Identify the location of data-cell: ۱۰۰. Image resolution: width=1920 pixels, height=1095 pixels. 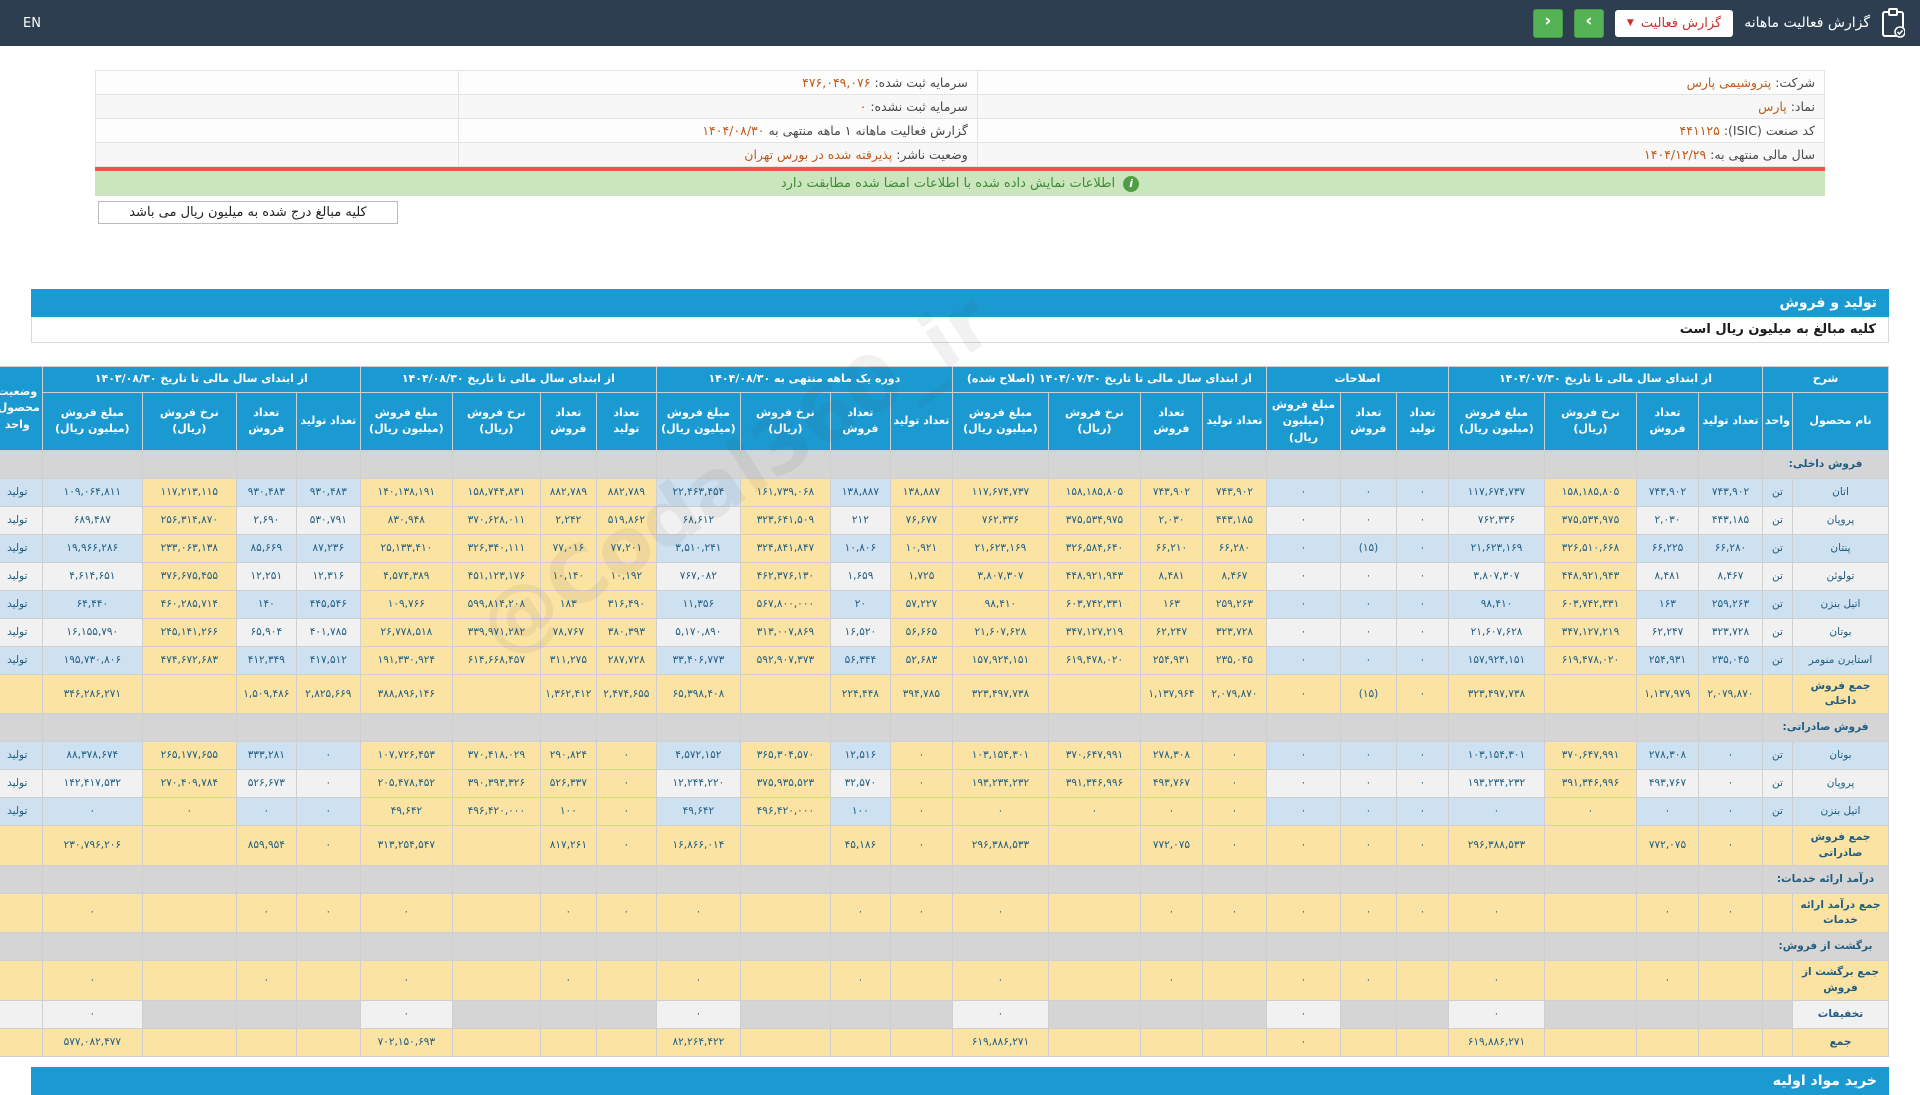
(860, 812).